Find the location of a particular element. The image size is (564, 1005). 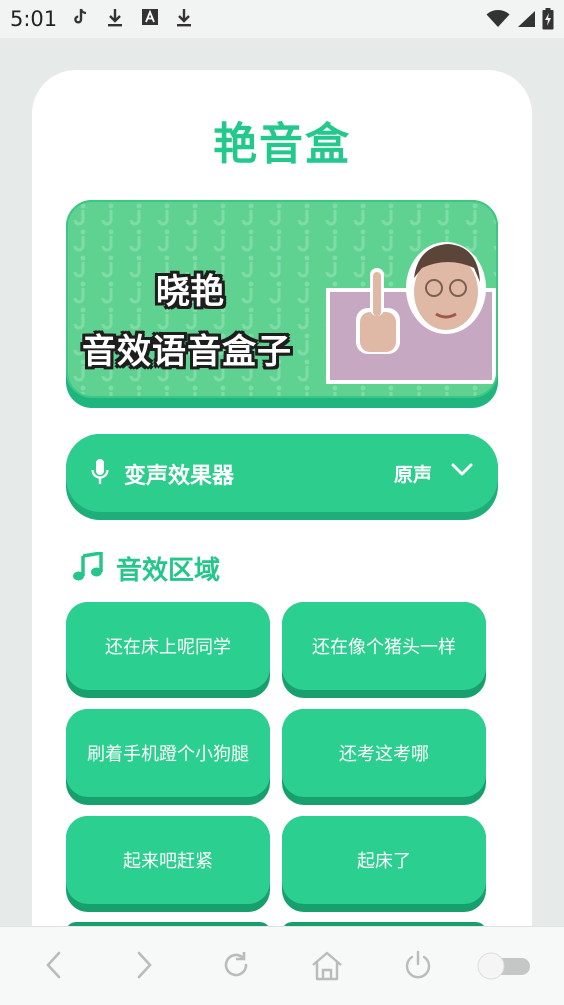

banner-title: 晓艳 is located at coordinates (190, 292).